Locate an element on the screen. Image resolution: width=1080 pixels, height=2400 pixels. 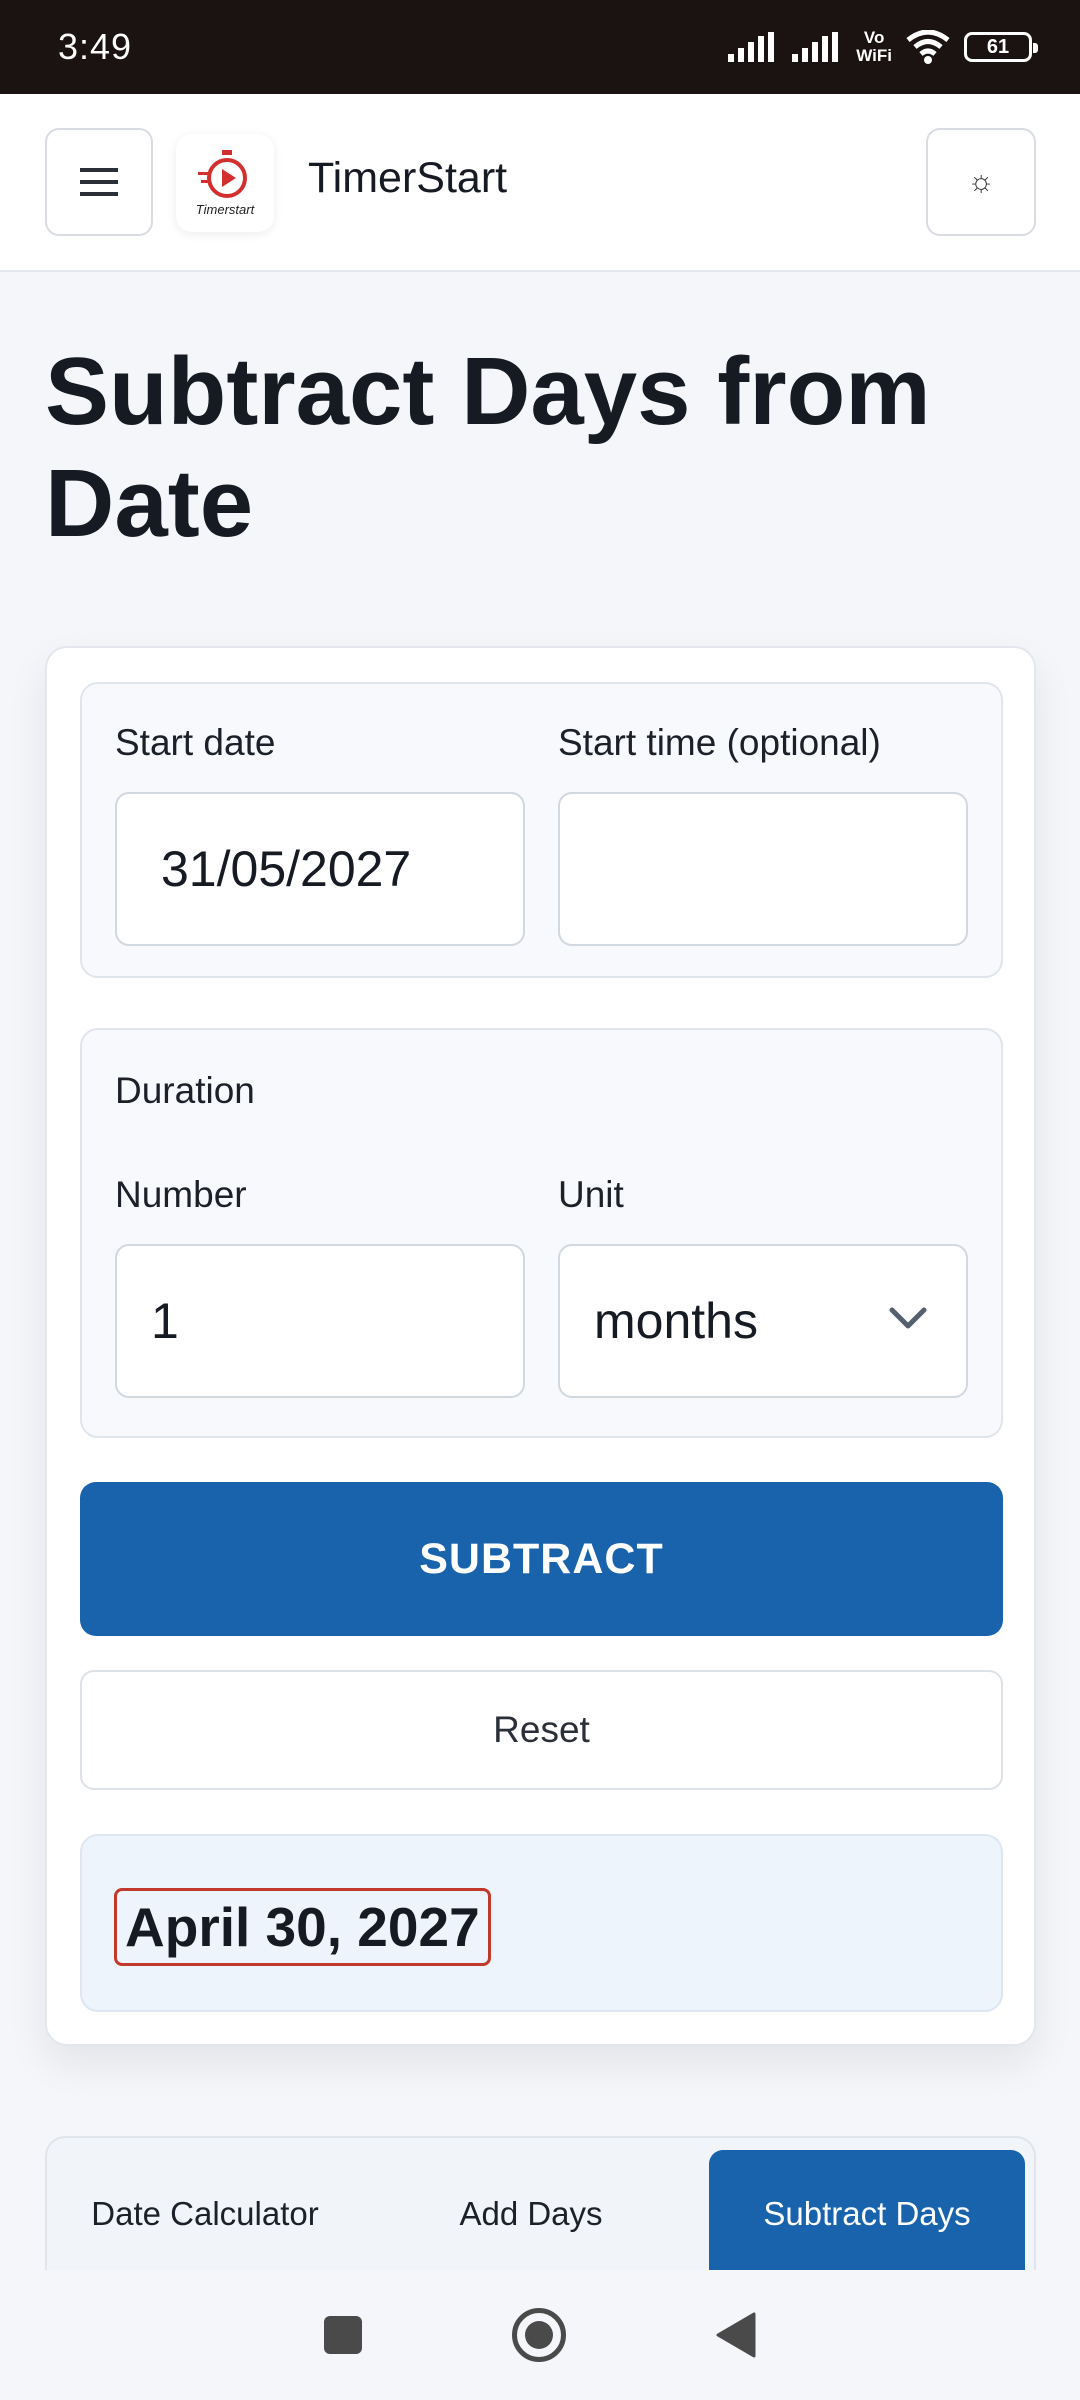
hamburger-icon is located at coordinates (99, 182).